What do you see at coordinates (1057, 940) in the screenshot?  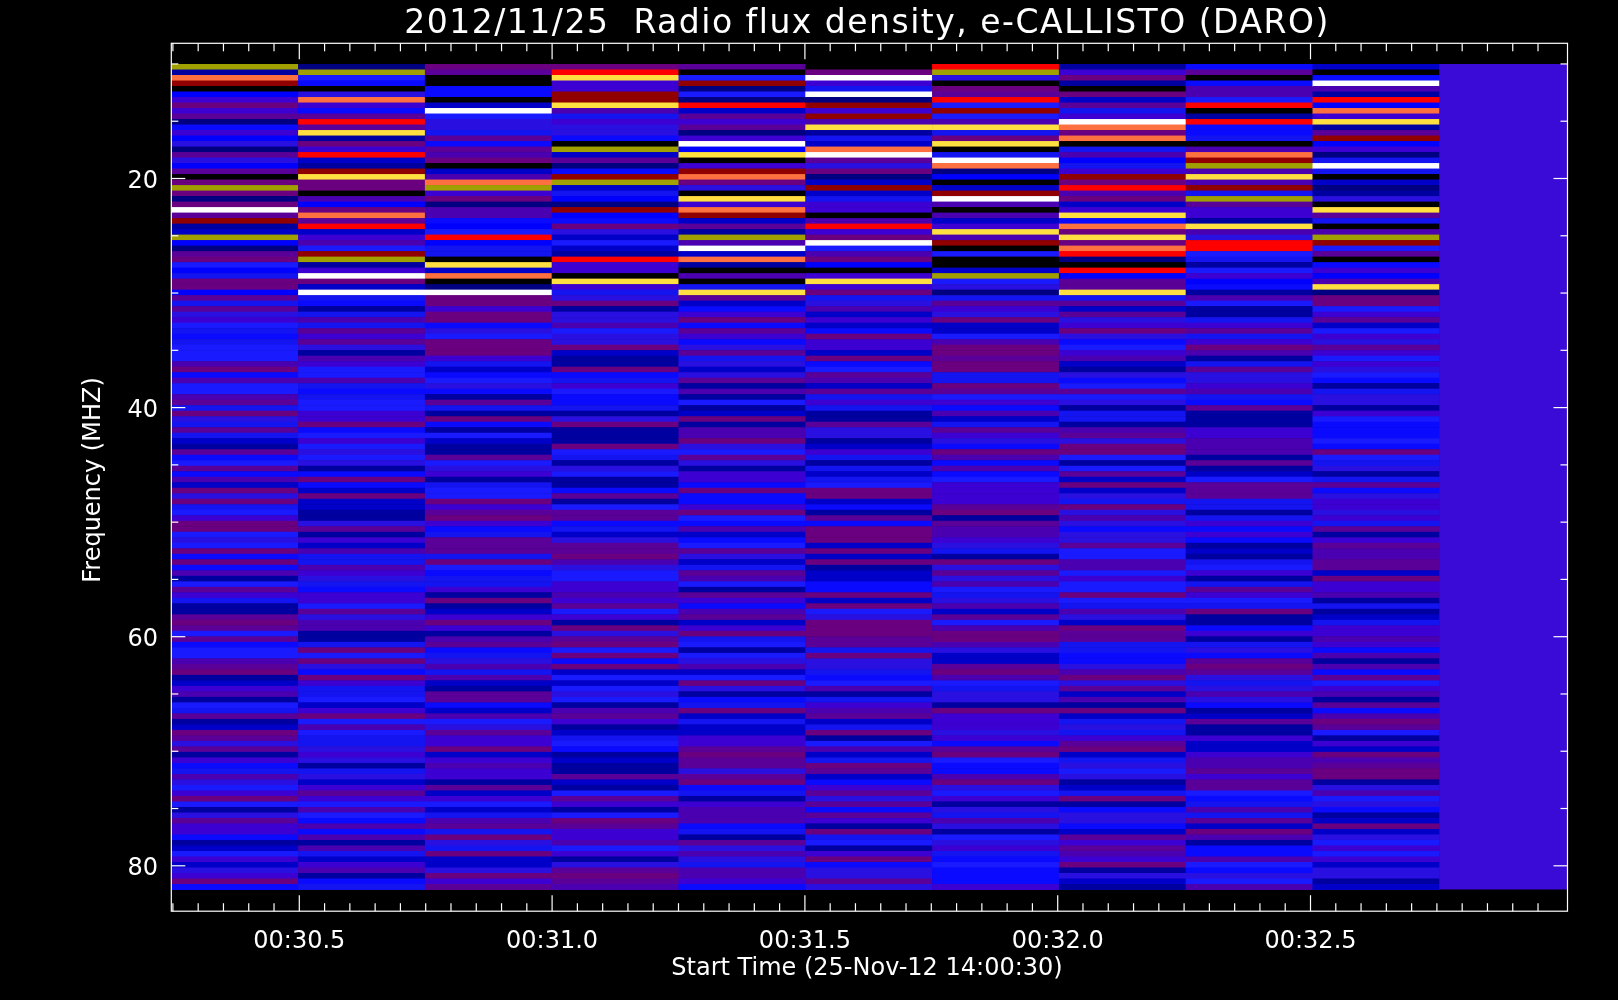 I see `tick-label: 00:32.0` at bounding box center [1057, 940].